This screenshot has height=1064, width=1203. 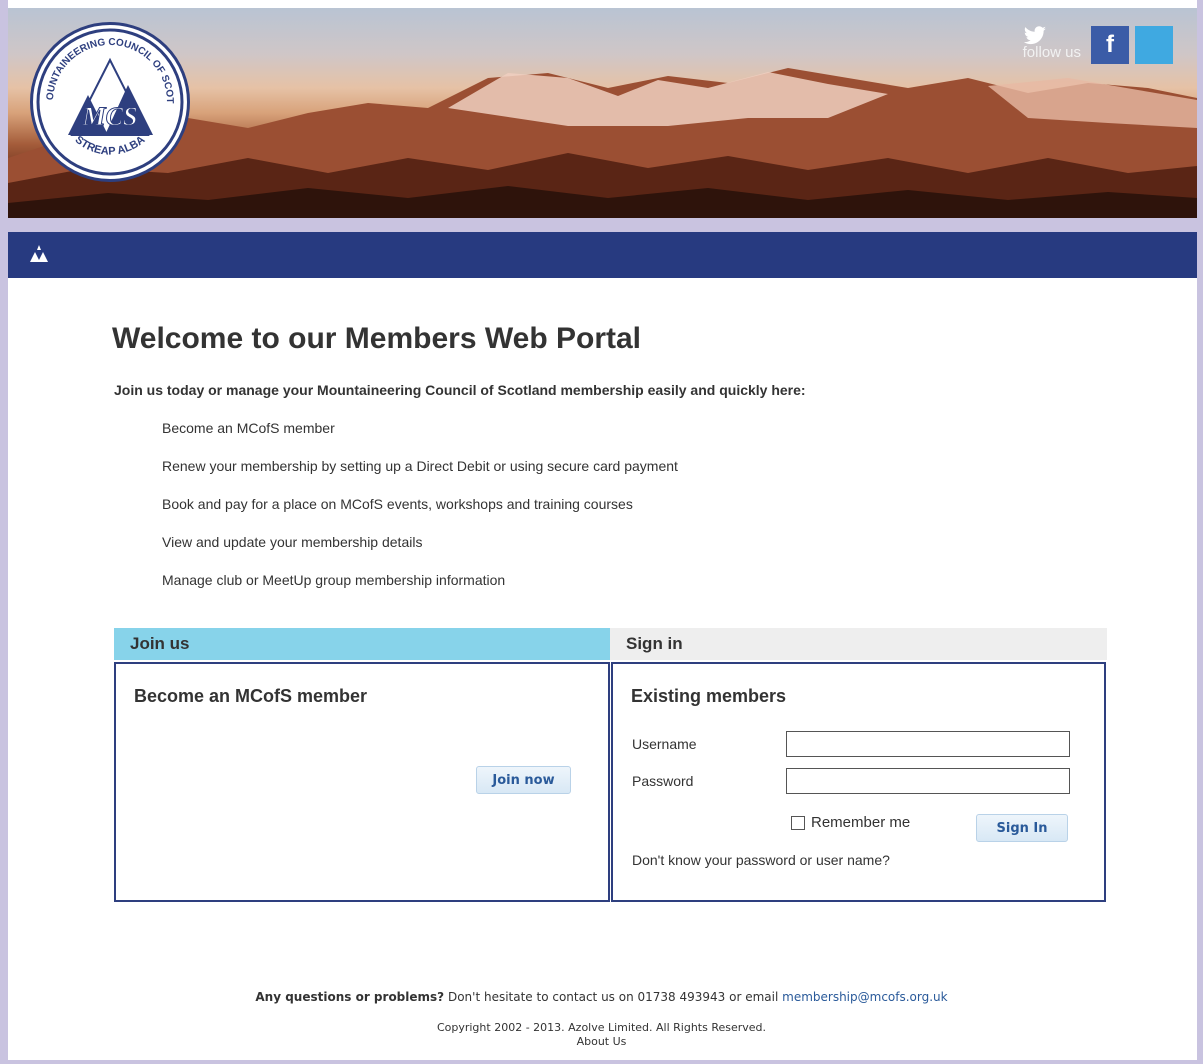 I want to click on logo-initials: MCS, so click(x=110, y=116).